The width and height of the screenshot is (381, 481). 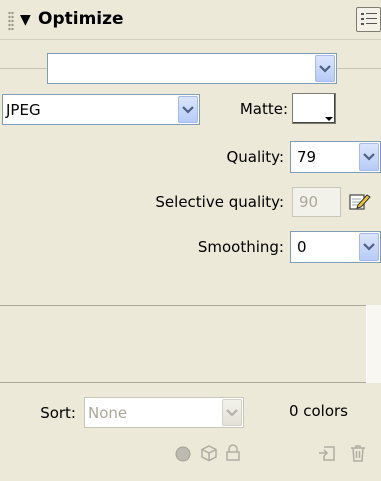 I want to click on lock-icon, so click(x=233, y=453).